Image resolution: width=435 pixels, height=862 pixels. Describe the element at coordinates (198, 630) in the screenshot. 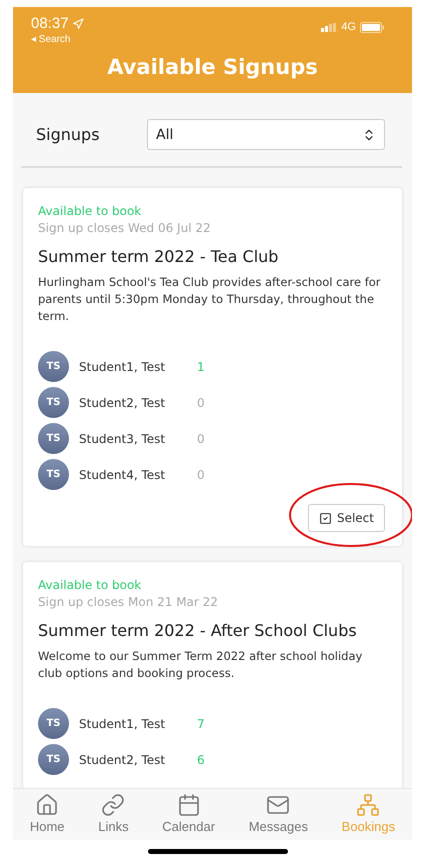

I see `card-title: Summer term 2022 - After School Clubs` at that location.